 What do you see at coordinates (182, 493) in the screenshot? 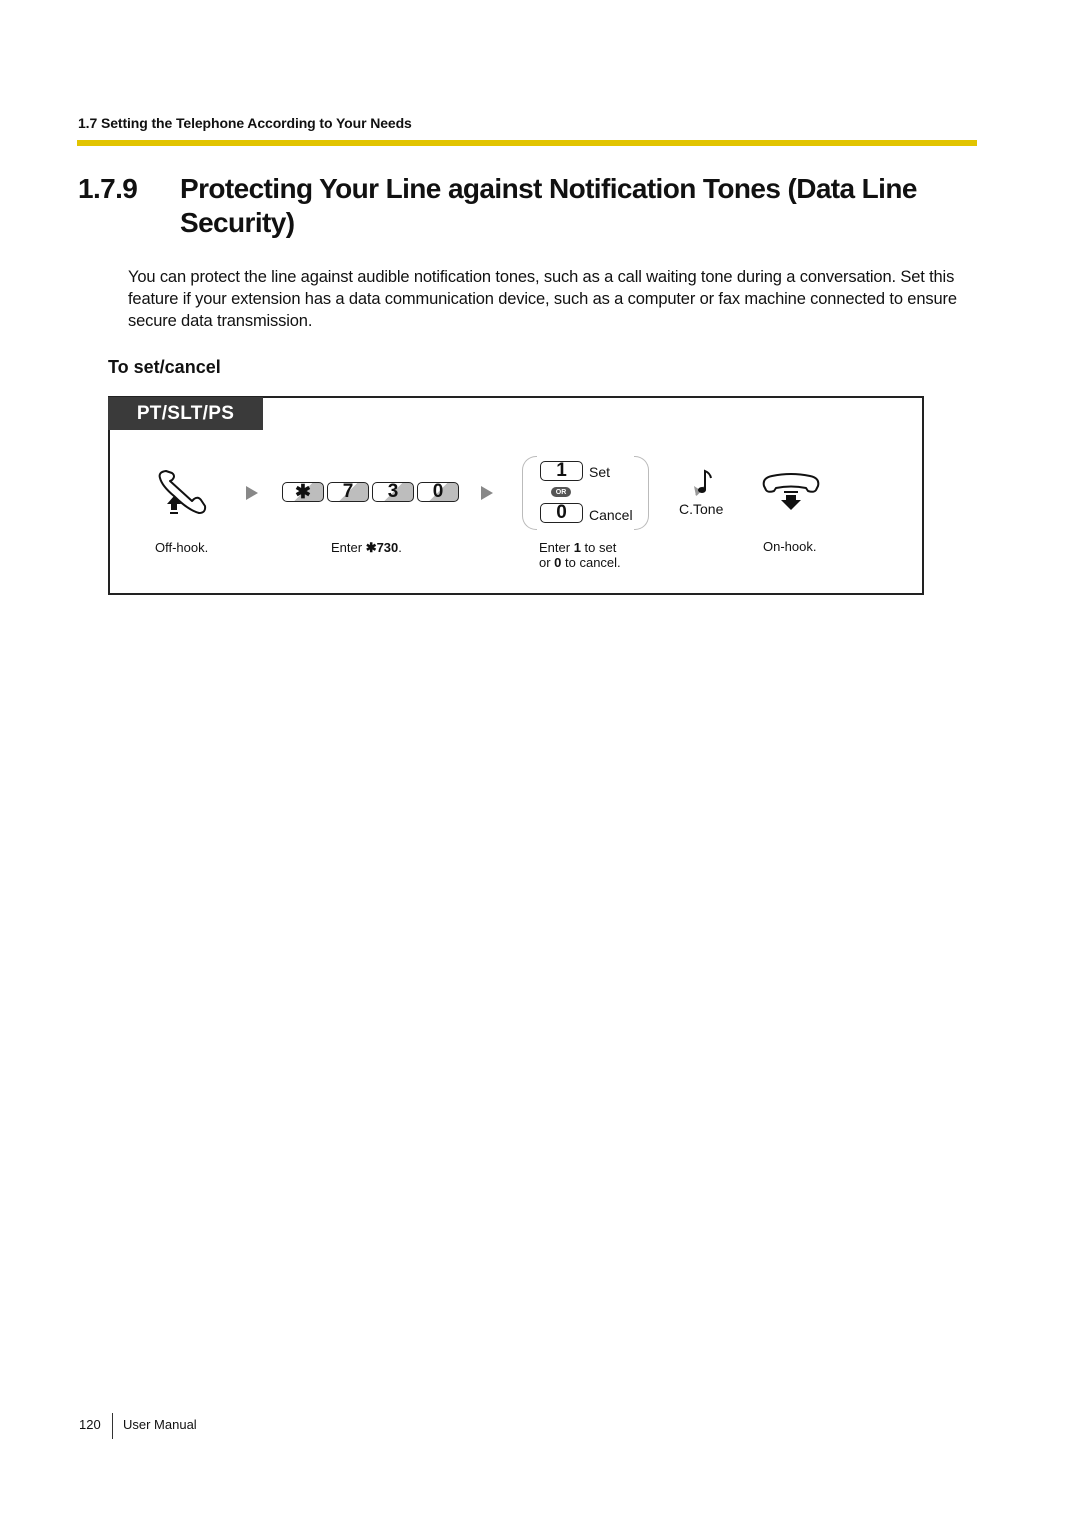
I see `offhook-handset-icon` at bounding box center [182, 493].